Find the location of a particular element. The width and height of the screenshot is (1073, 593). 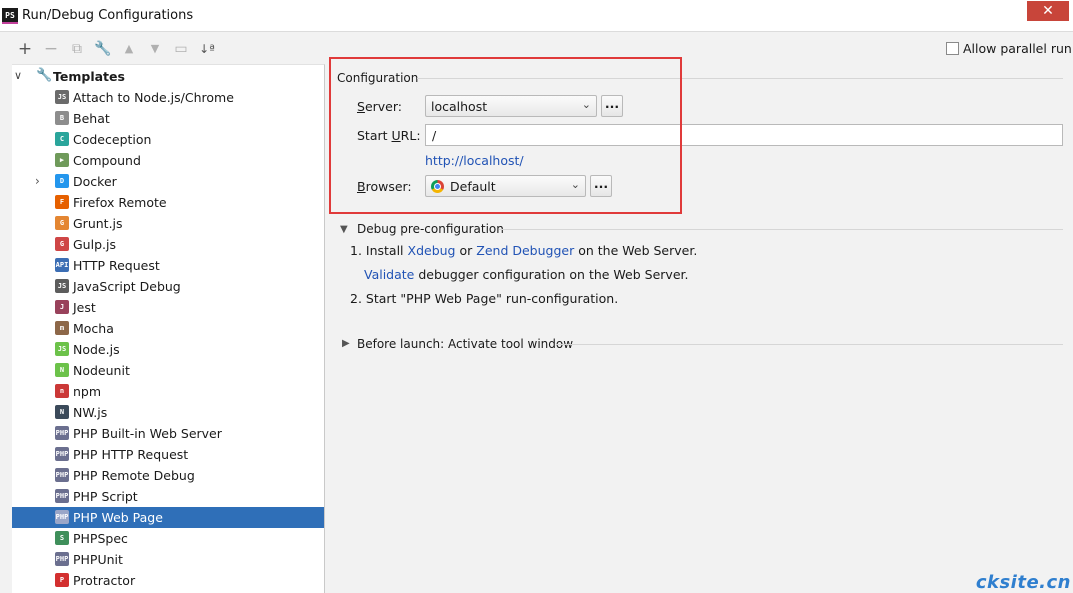

tree-item: P Protractor is located at coordinates (168, 580).